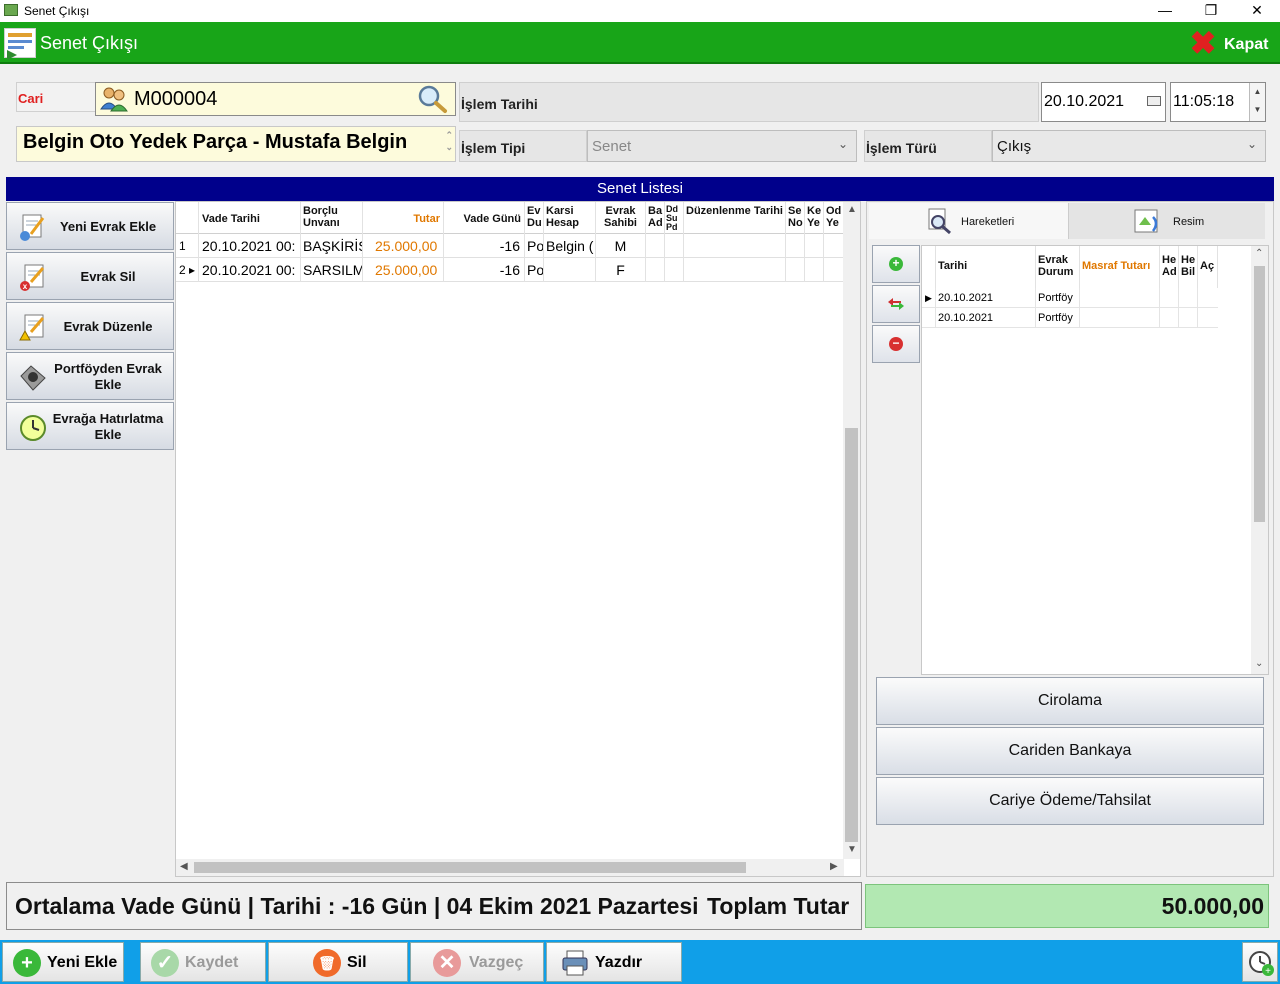  Describe the element at coordinates (275, 99) in the screenshot. I see `cari-code-field: M000004` at that location.